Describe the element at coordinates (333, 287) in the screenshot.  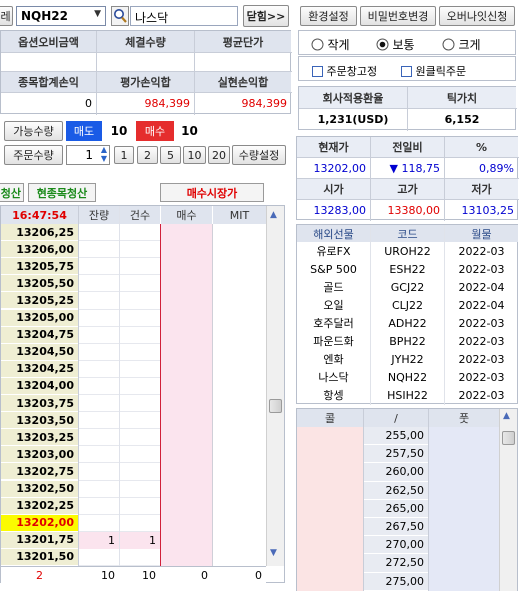
I see `futures-row-name: 골드` at that location.